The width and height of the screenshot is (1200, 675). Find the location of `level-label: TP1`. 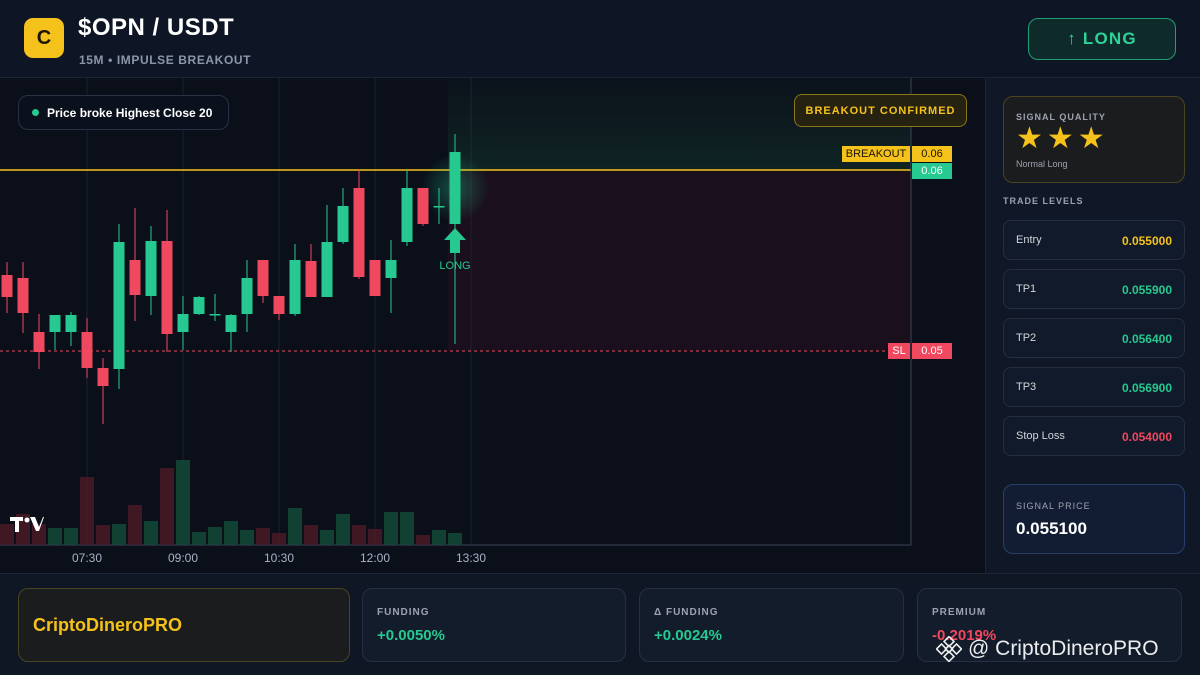

level-label: TP1 is located at coordinates (1026, 289).